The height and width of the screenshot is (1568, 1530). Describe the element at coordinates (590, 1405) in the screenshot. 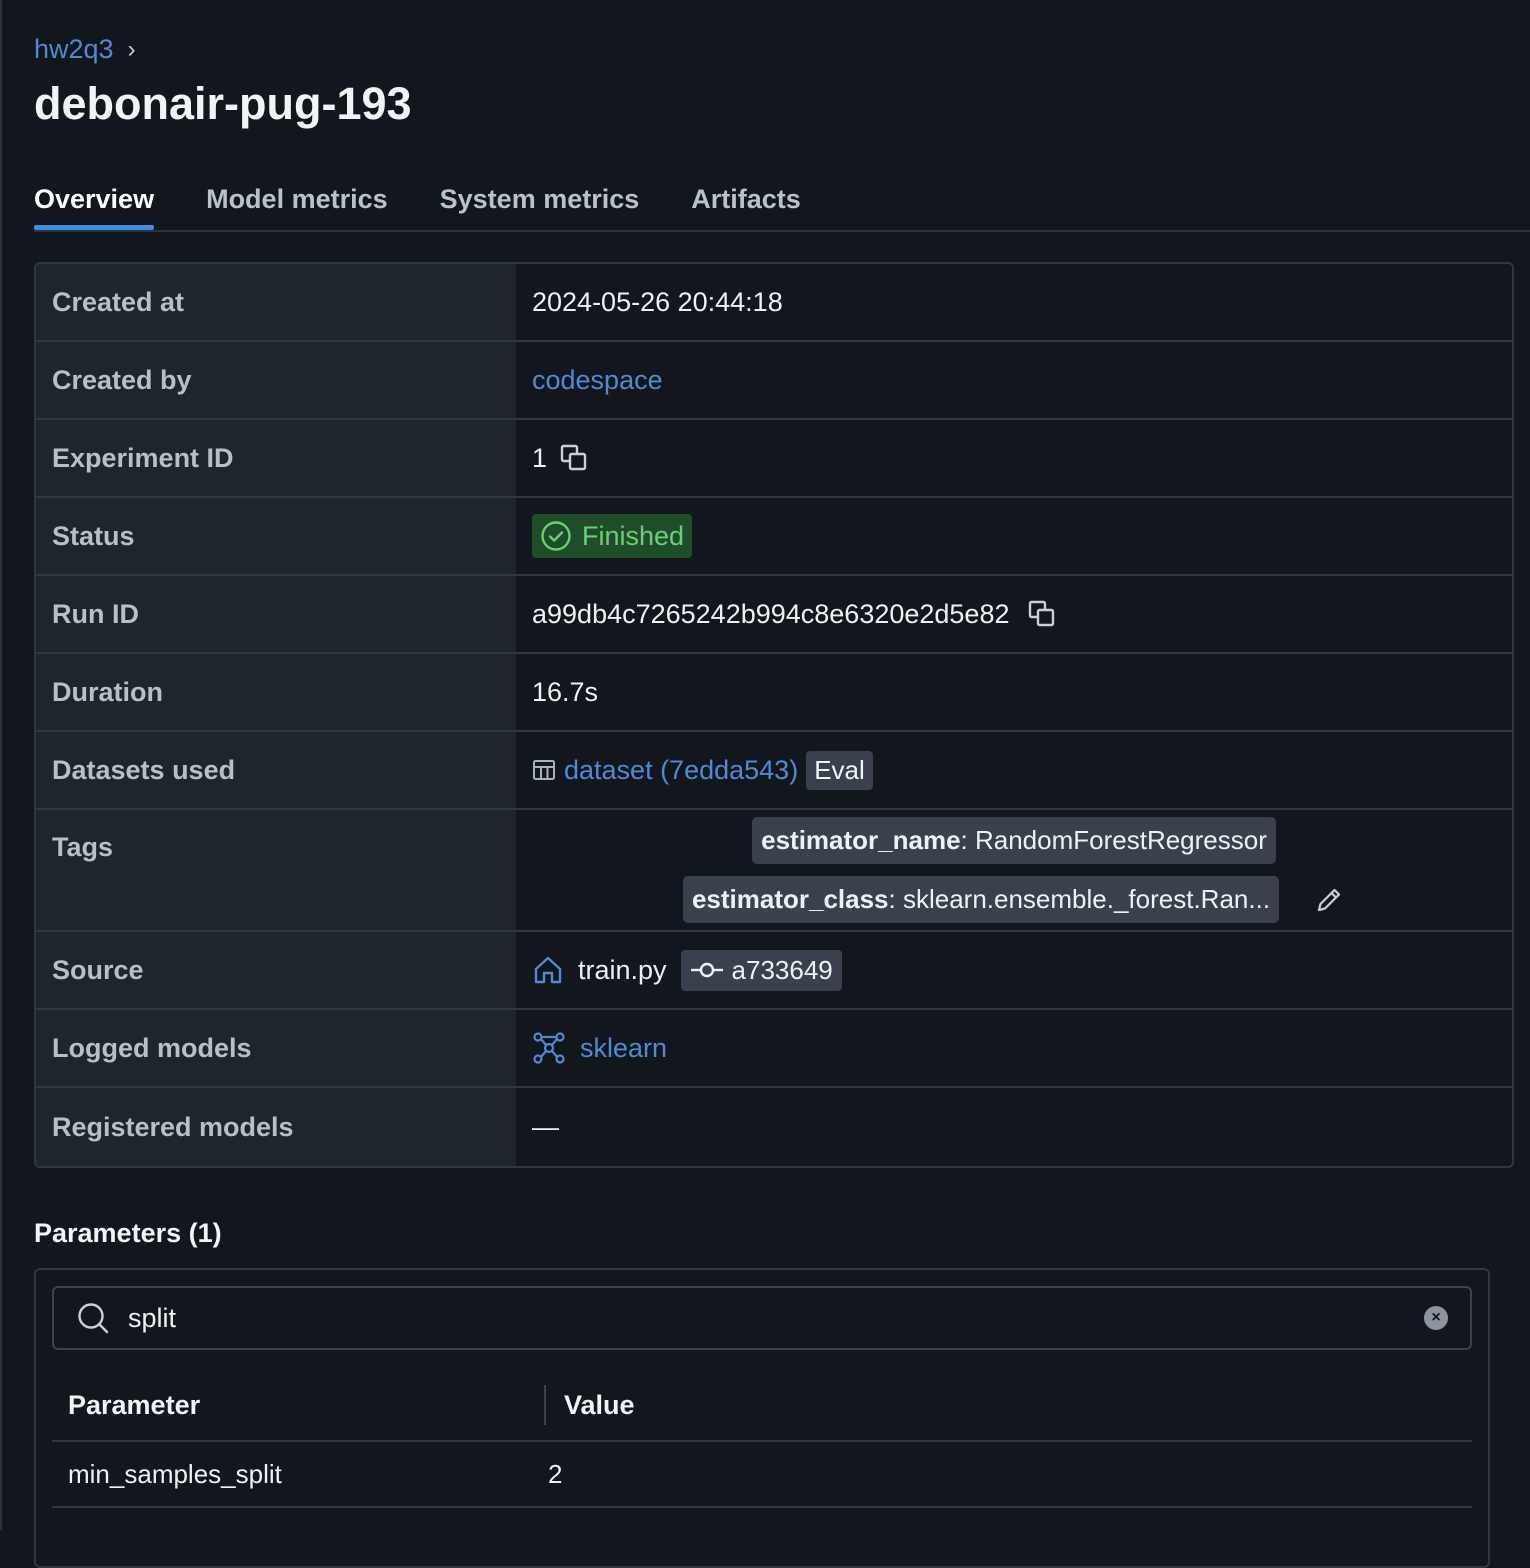

I see `column-header-value: Value` at that location.